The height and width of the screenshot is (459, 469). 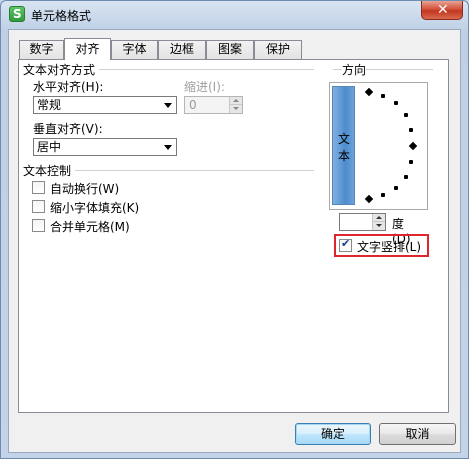 I want to click on tab-number: 数字, so click(x=41, y=49).